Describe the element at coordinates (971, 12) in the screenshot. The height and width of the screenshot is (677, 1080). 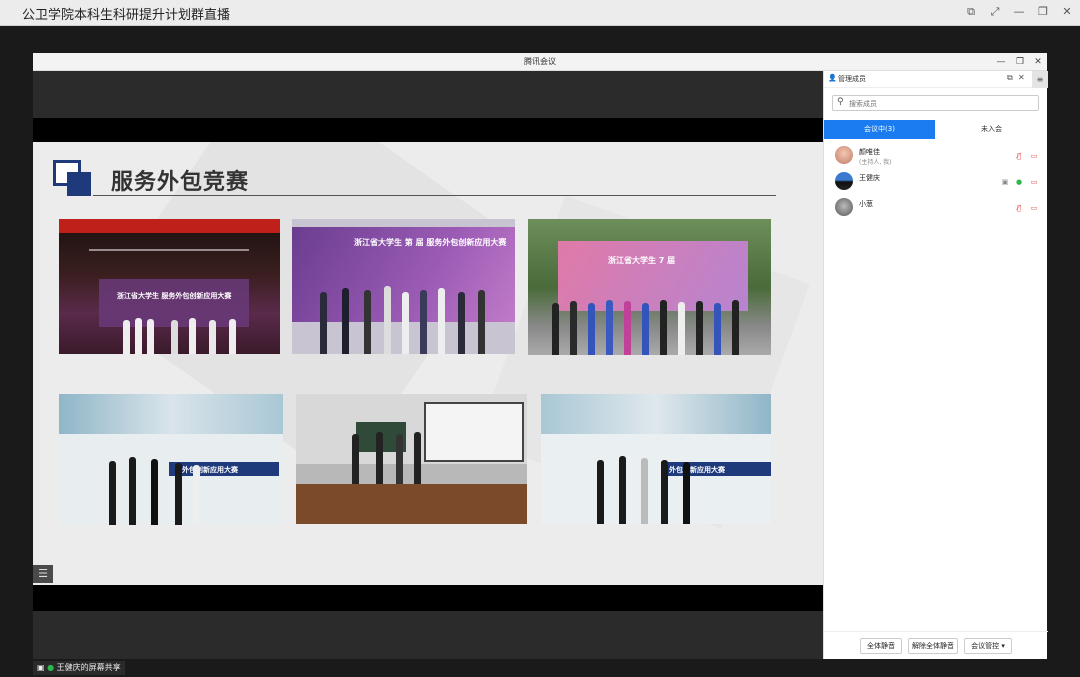
I see `pin-icon: ⧉` at that location.